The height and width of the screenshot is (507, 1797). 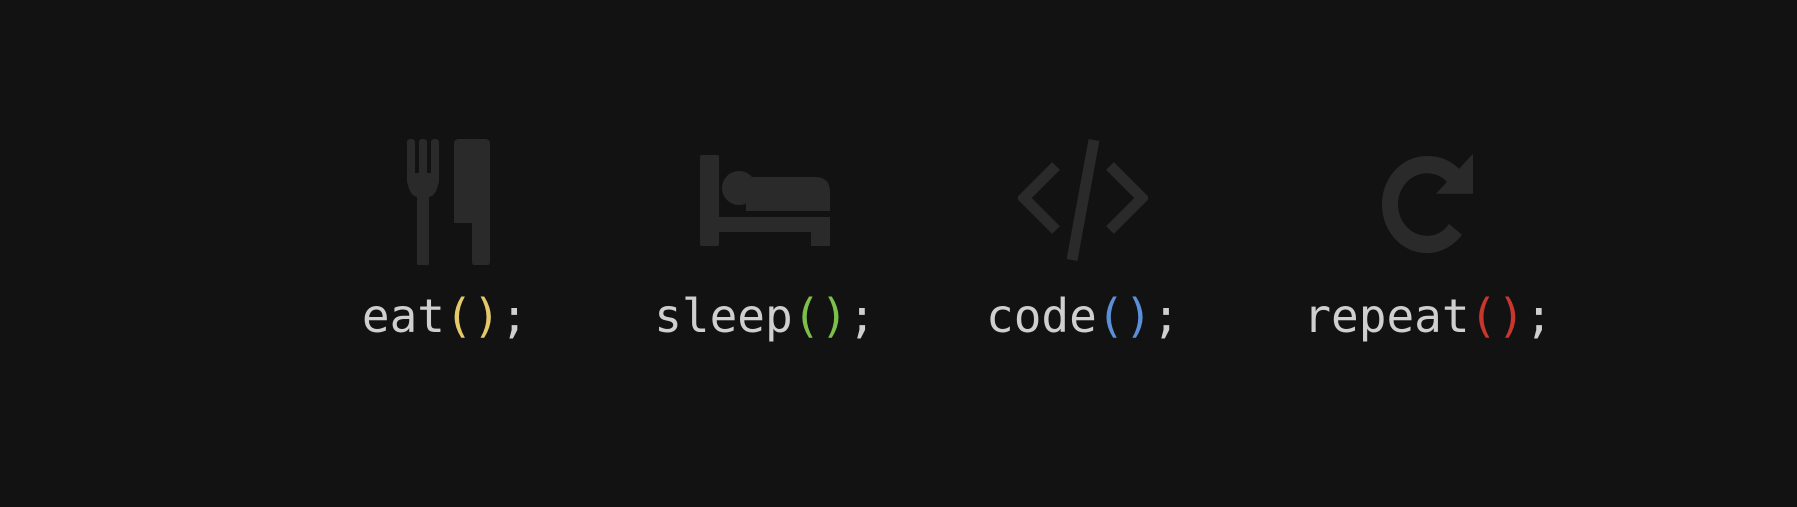 I want to click on fork-knife-icon-svg, so click(x=448, y=202).